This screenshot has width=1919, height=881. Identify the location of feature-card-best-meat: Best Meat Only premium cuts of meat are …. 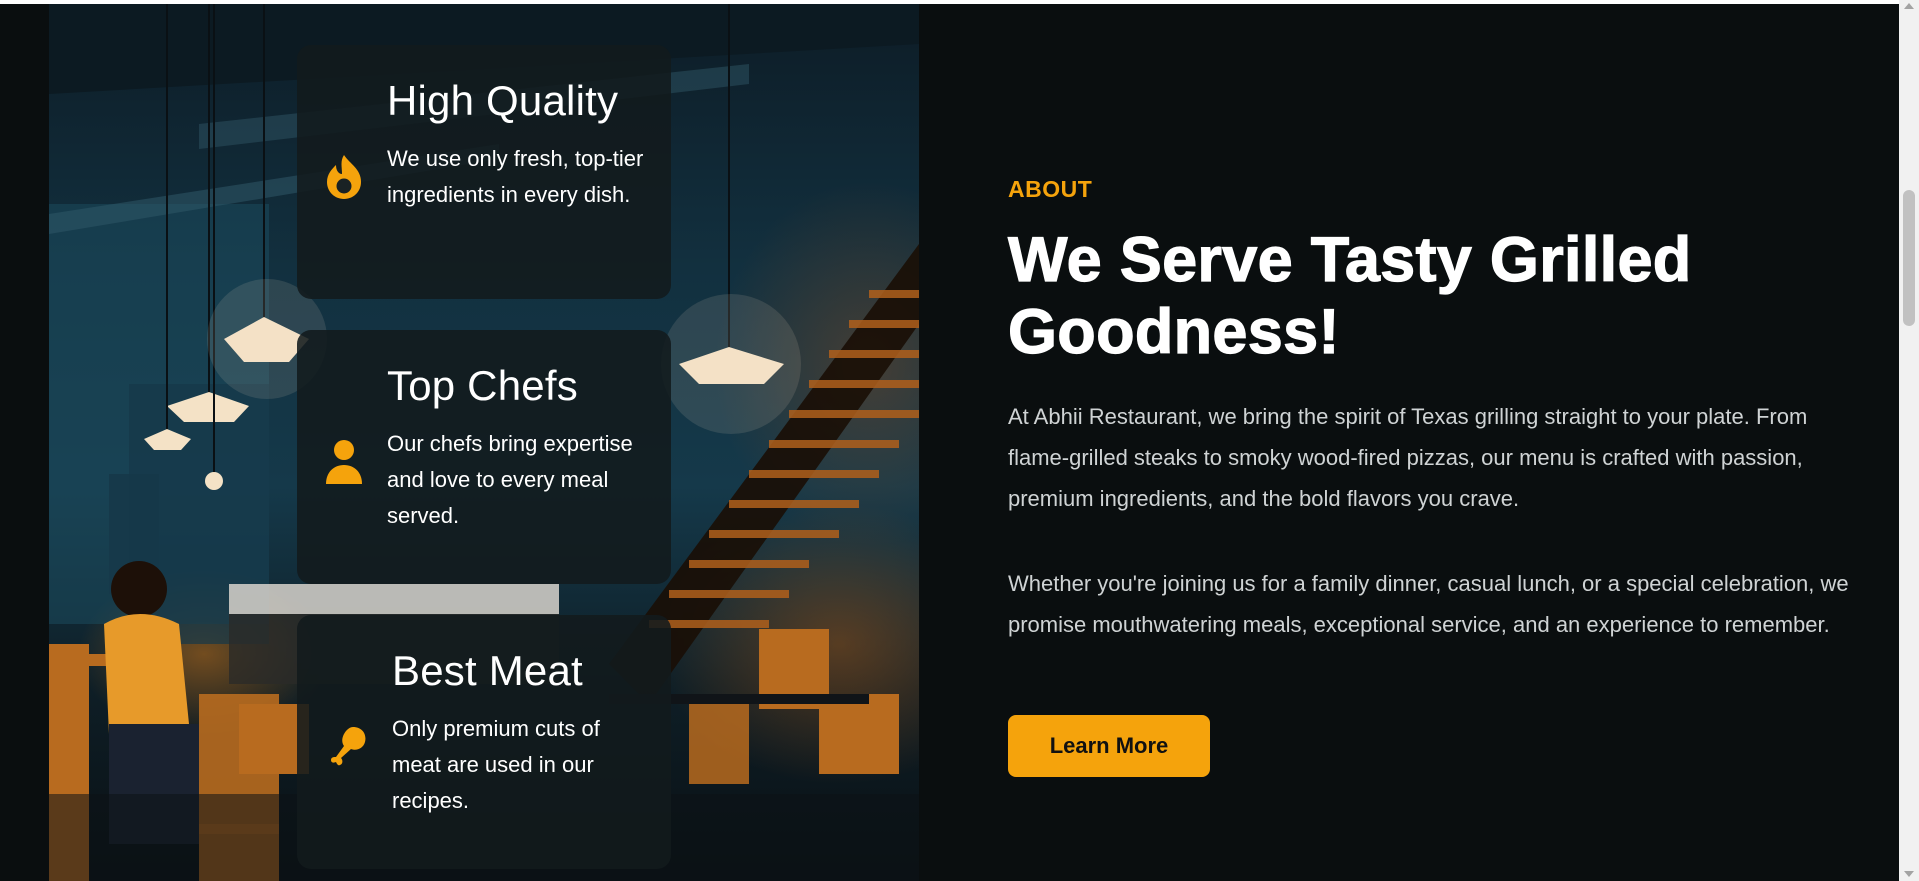
(484, 742).